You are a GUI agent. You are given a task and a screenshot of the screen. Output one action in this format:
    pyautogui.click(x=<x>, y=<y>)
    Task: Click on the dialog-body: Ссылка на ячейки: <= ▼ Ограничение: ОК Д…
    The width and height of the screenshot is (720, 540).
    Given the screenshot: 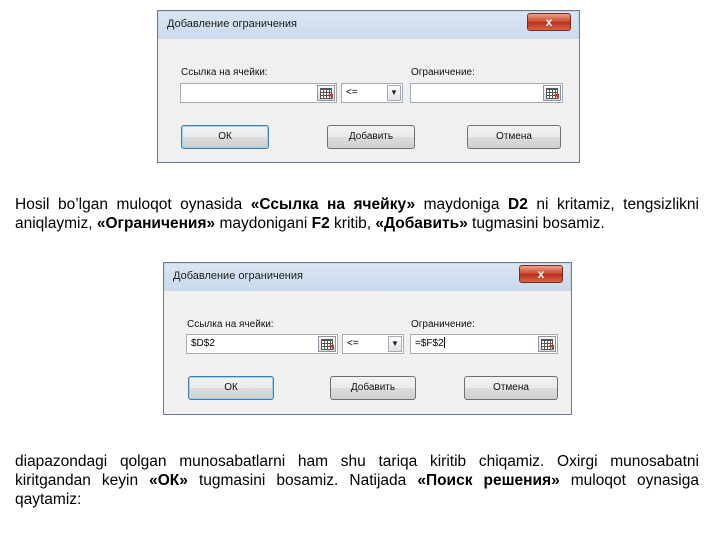 What is the action you would take?
    pyautogui.click(x=368, y=100)
    